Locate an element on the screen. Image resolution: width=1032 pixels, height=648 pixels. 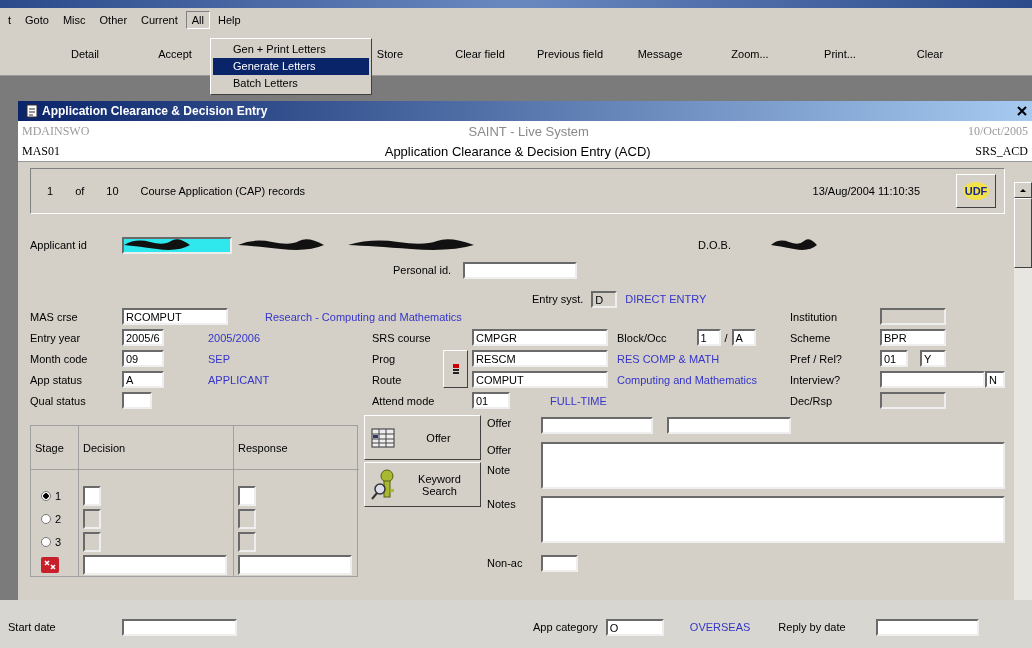
field-label: Applicant id is located at coordinates (58, 245).